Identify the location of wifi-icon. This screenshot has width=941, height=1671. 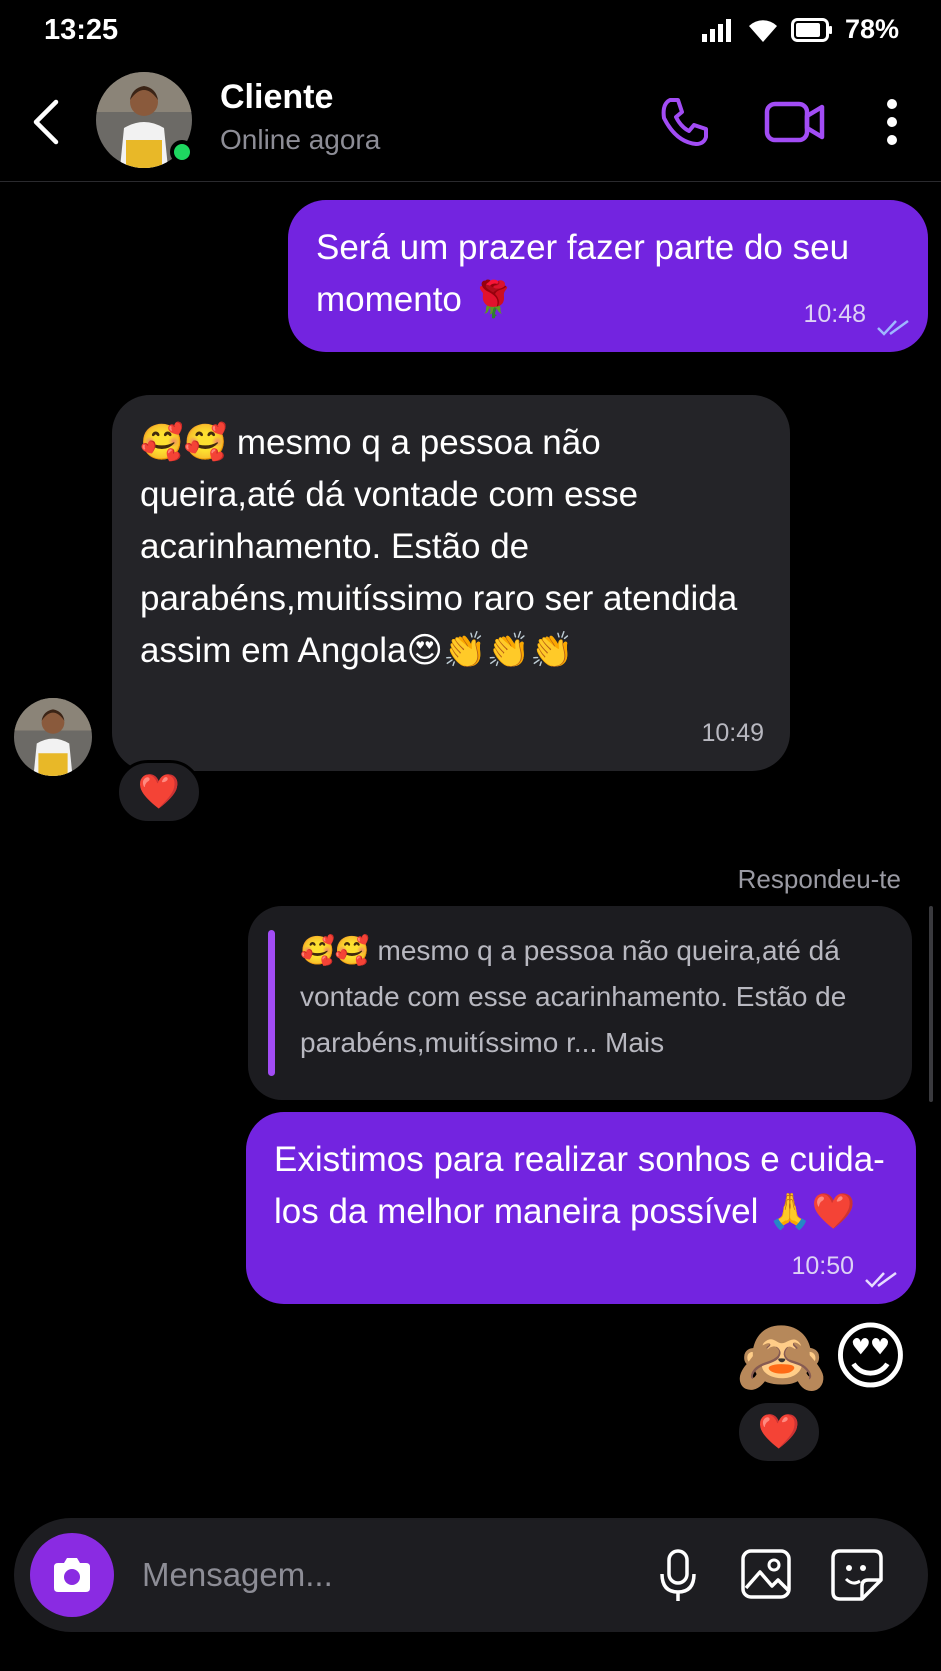
(762, 30).